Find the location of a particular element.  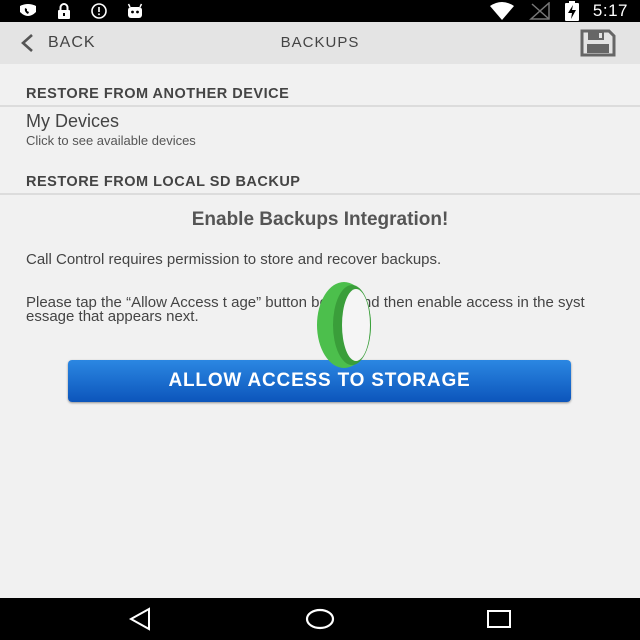

navigation-bar is located at coordinates (320, 619).